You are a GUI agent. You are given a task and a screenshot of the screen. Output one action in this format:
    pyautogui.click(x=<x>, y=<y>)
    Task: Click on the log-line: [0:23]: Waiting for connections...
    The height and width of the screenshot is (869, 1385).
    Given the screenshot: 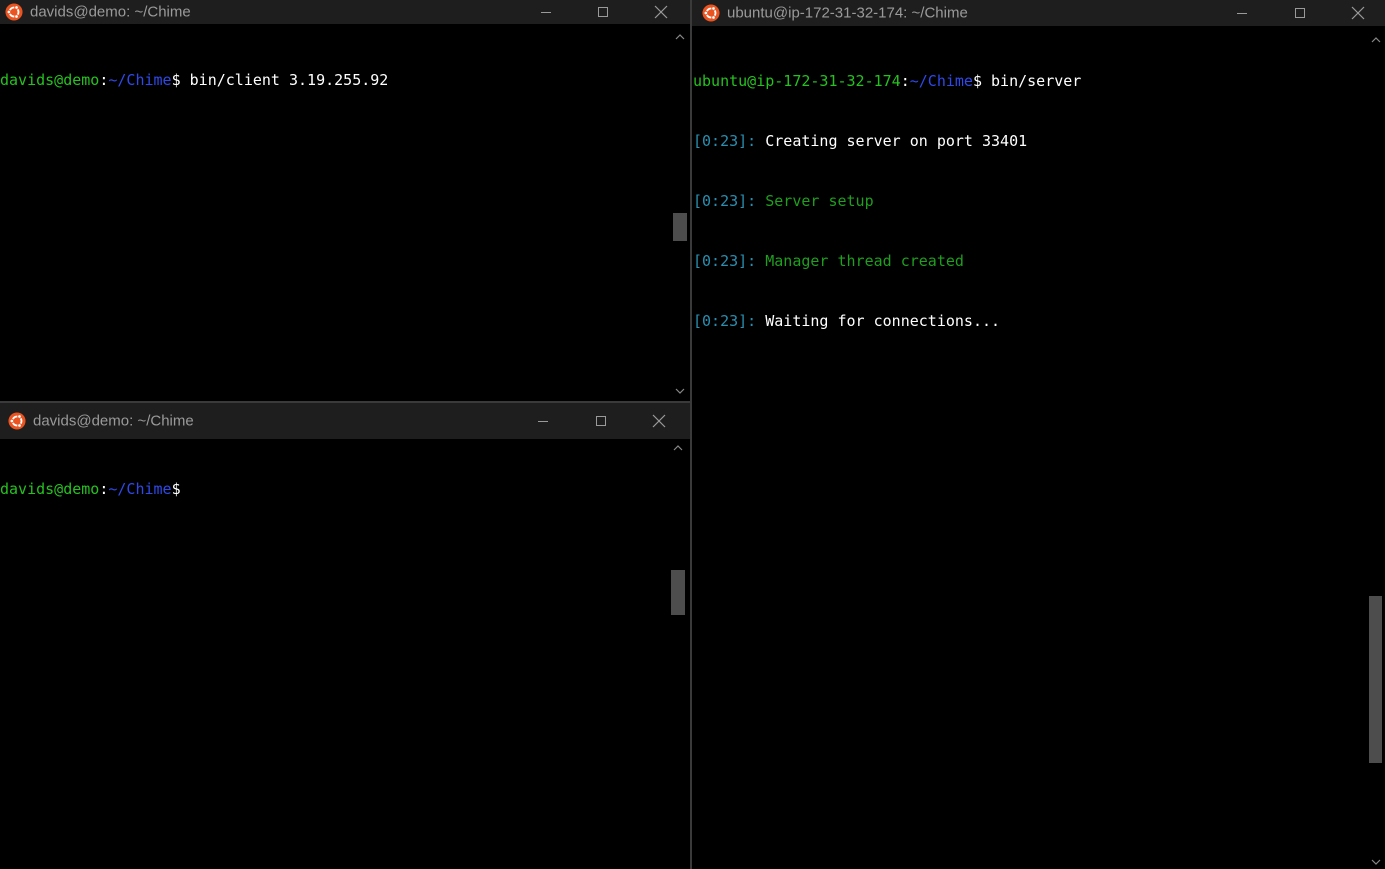 What is the action you would take?
    pyautogui.click(x=1029, y=321)
    